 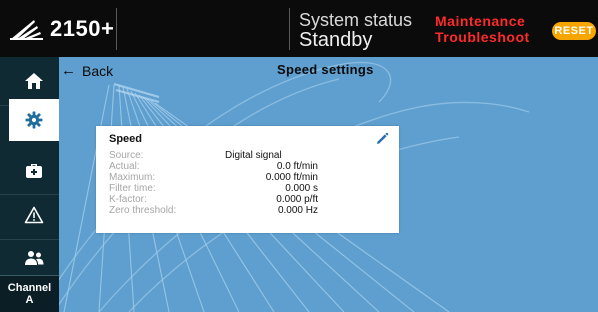 I want to click on row-label: K-factor:, so click(x=128, y=199).